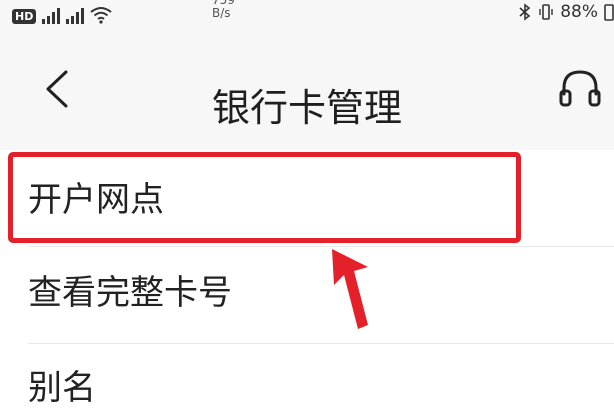  I want to click on status-left-icons: HD, so click(62, 12).